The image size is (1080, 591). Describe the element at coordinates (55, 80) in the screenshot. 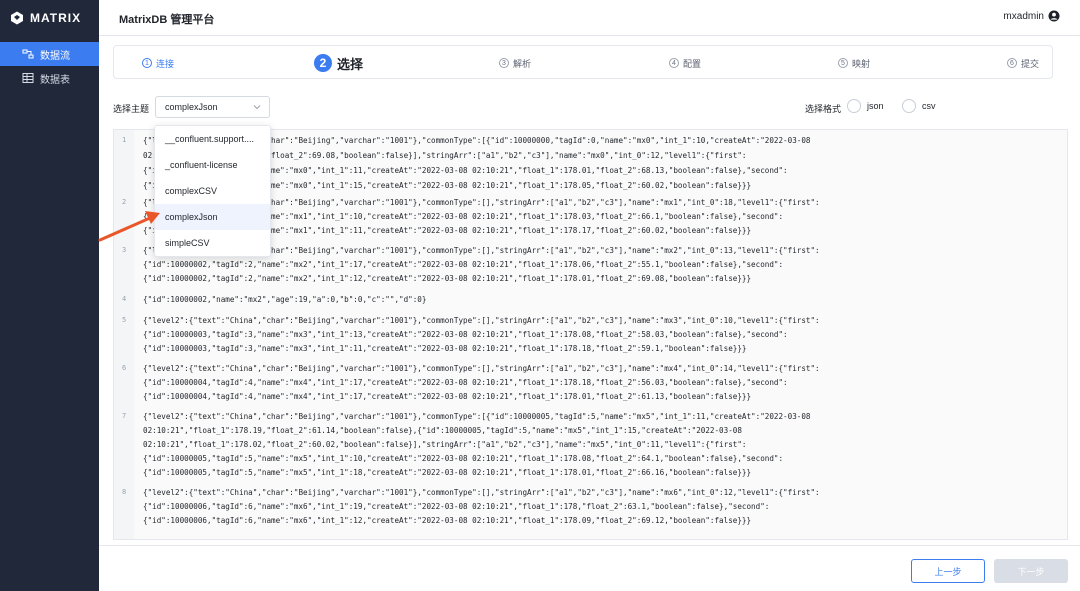

I see `sidebar-item-label: 数据表` at that location.